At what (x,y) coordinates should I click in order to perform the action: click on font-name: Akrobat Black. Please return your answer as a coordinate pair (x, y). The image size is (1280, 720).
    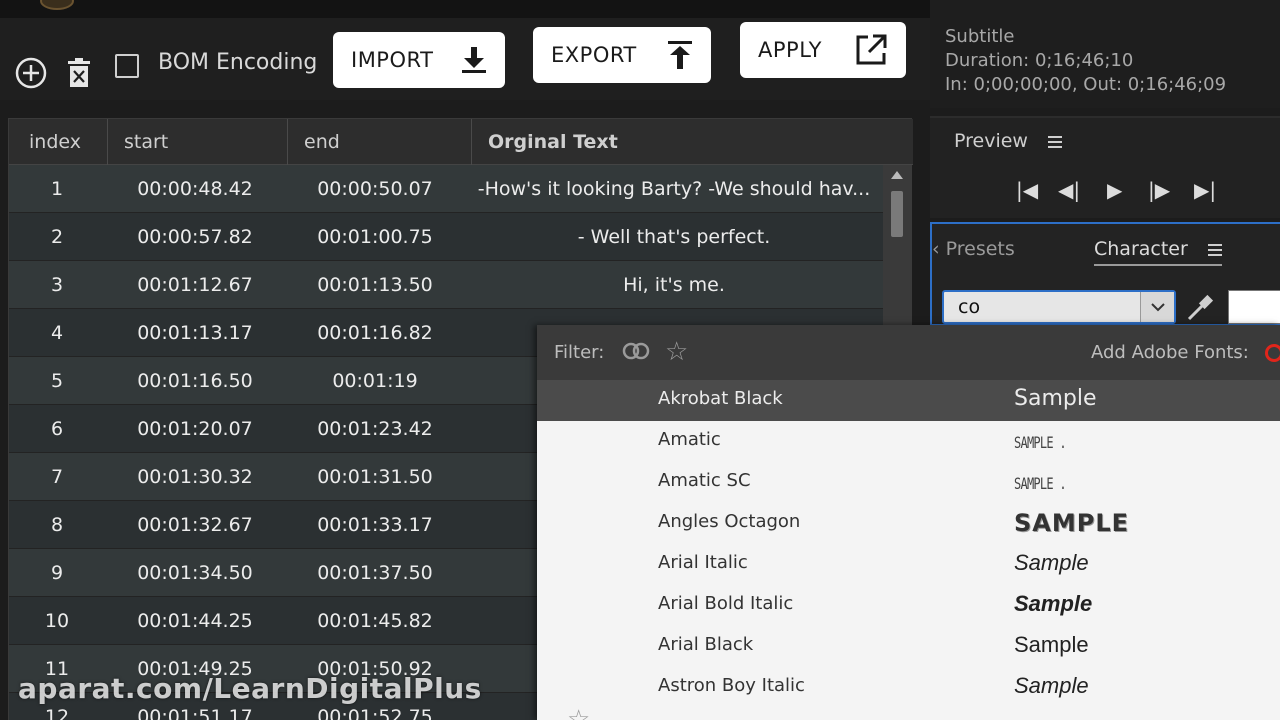
    Looking at the image, I should click on (720, 398).